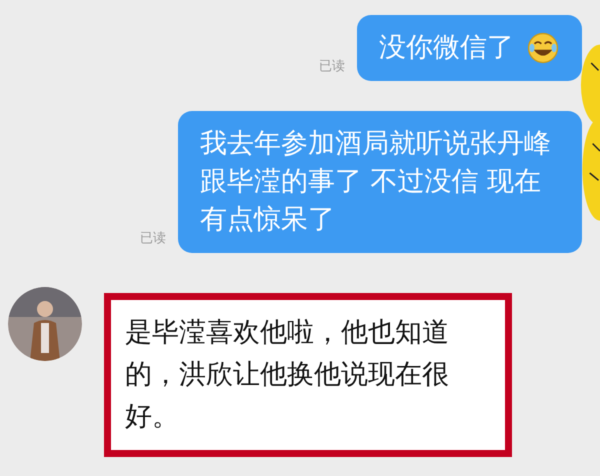  What do you see at coordinates (469, 48) in the screenshot?
I see `message-bubble: 没你微信了` at bounding box center [469, 48].